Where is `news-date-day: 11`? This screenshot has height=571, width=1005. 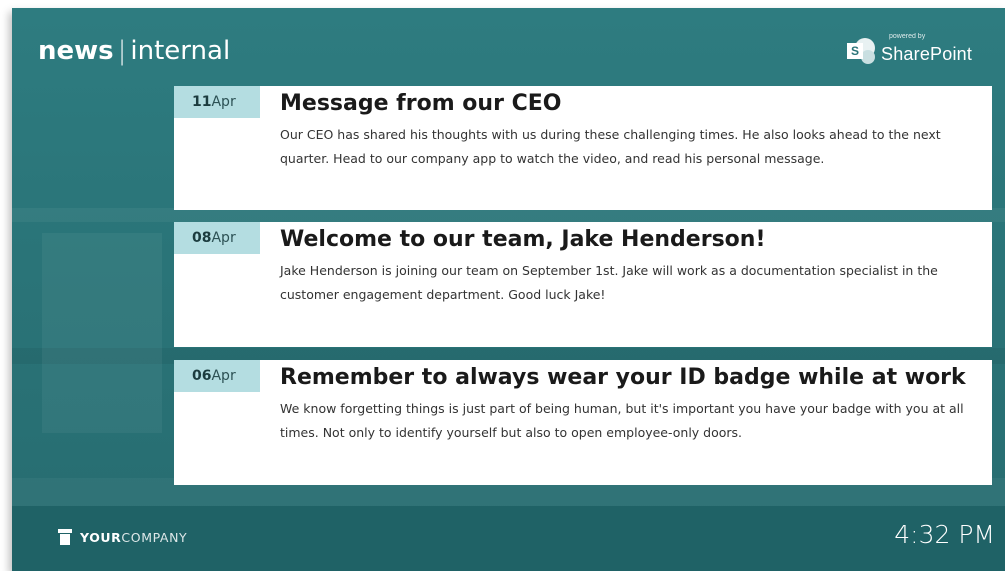 news-date-day: 11 is located at coordinates (202, 102).